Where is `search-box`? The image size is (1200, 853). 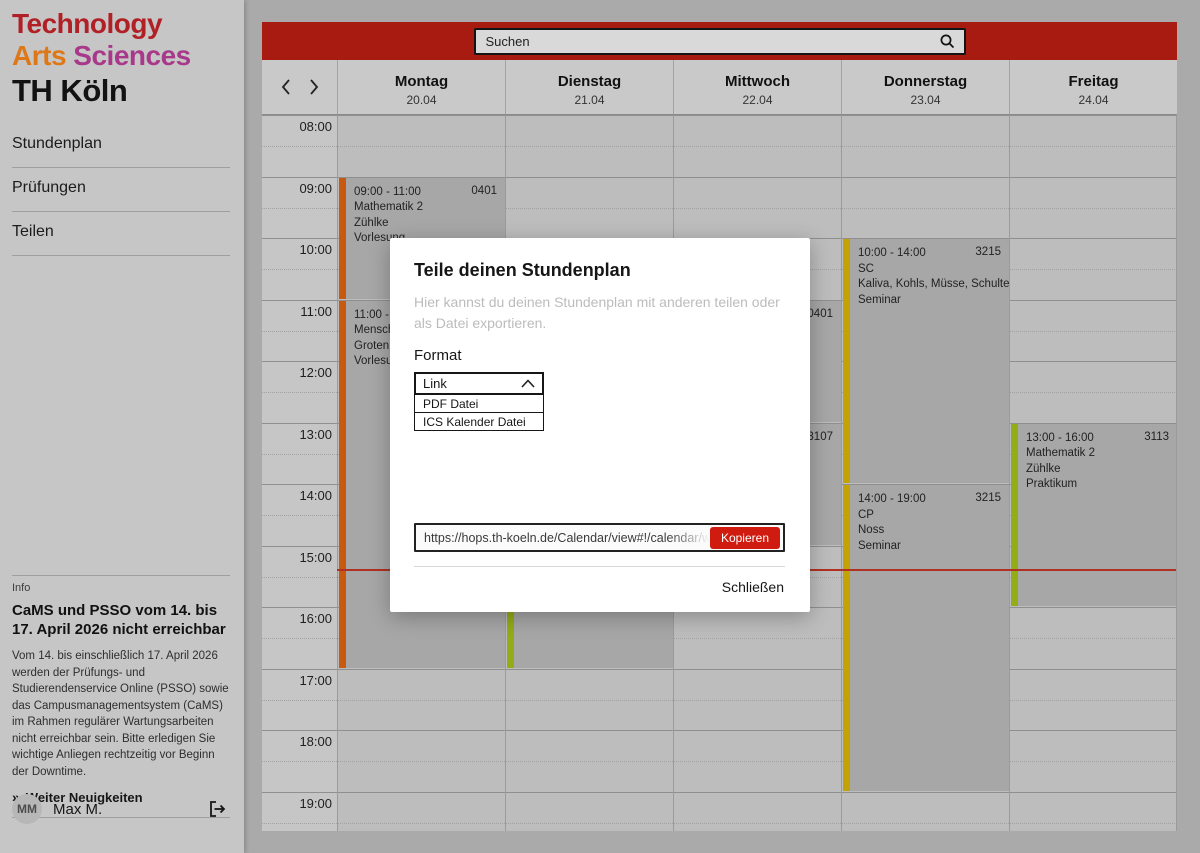
search-box is located at coordinates (719, 41).